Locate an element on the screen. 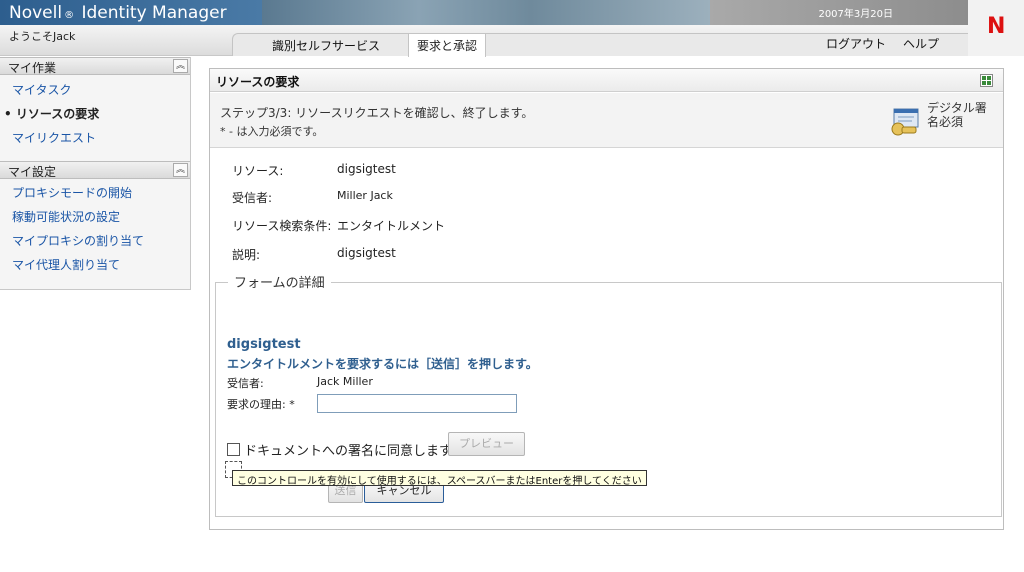  brand-bar: Novell ® Identity Manager is located at coordinates (131, 12).